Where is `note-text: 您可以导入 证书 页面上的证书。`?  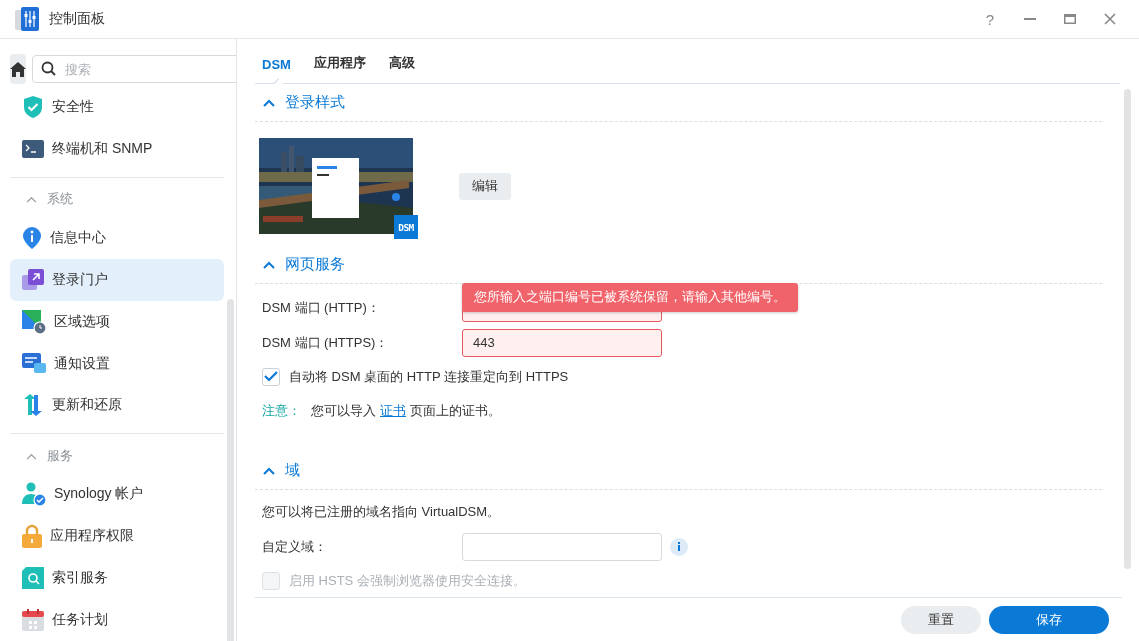 note-text: 您可以导入 证书 页面上的证书。 is located at coordinates (406, 410).